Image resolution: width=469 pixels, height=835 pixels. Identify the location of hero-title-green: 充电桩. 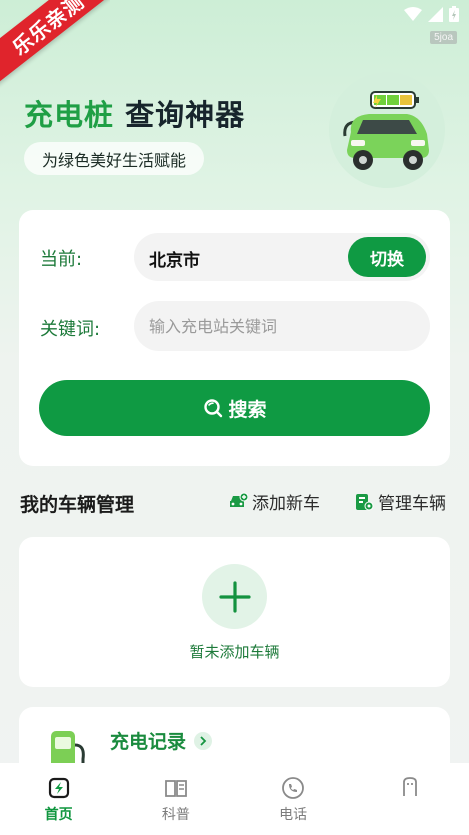
(69, 115).